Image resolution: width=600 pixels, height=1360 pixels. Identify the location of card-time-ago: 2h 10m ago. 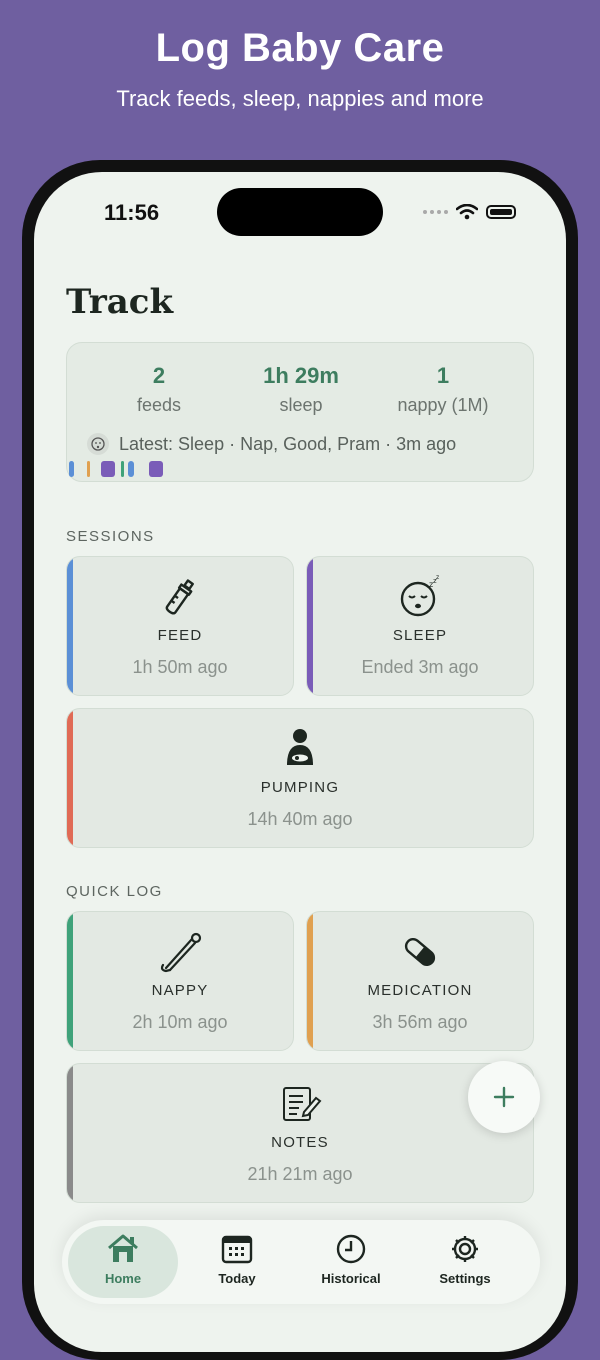
(180, 1022).